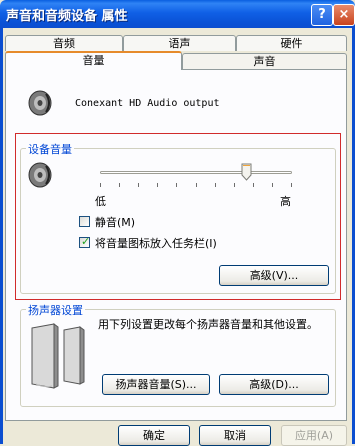  What do you see at coordinates (1, 236) in the screenshot?
I see `window-frame-left` at bounding box center [1, 236].